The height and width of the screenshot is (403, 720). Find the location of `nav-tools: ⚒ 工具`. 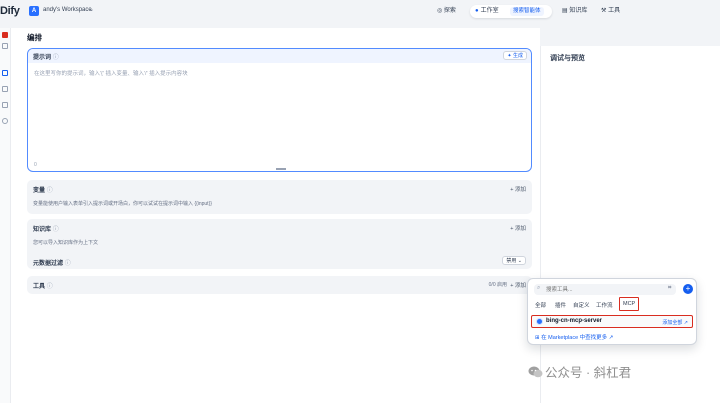

nav-tools: ⚒ 工具 is located at coordinates (610, 11).